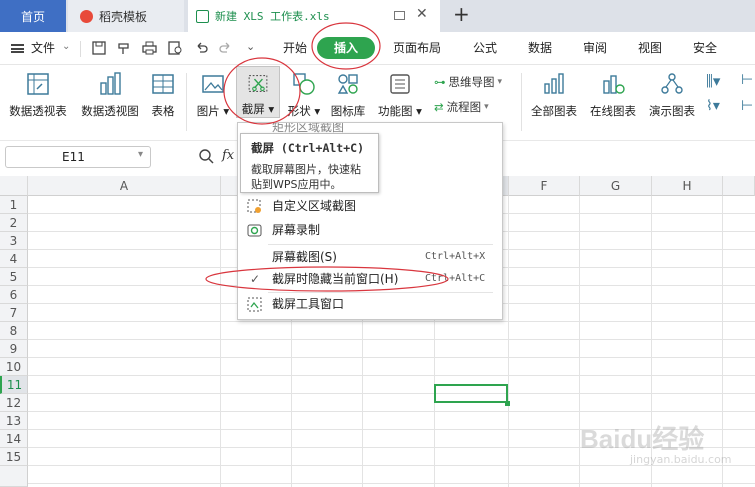 This screenshot has height=487, width=755. I want to click on screenshot-tooltip: 截屏 (Ctrl+Alt+C) 截取屏幕图片，快速粘 贴到WPS应用中。, so click(309, 163).